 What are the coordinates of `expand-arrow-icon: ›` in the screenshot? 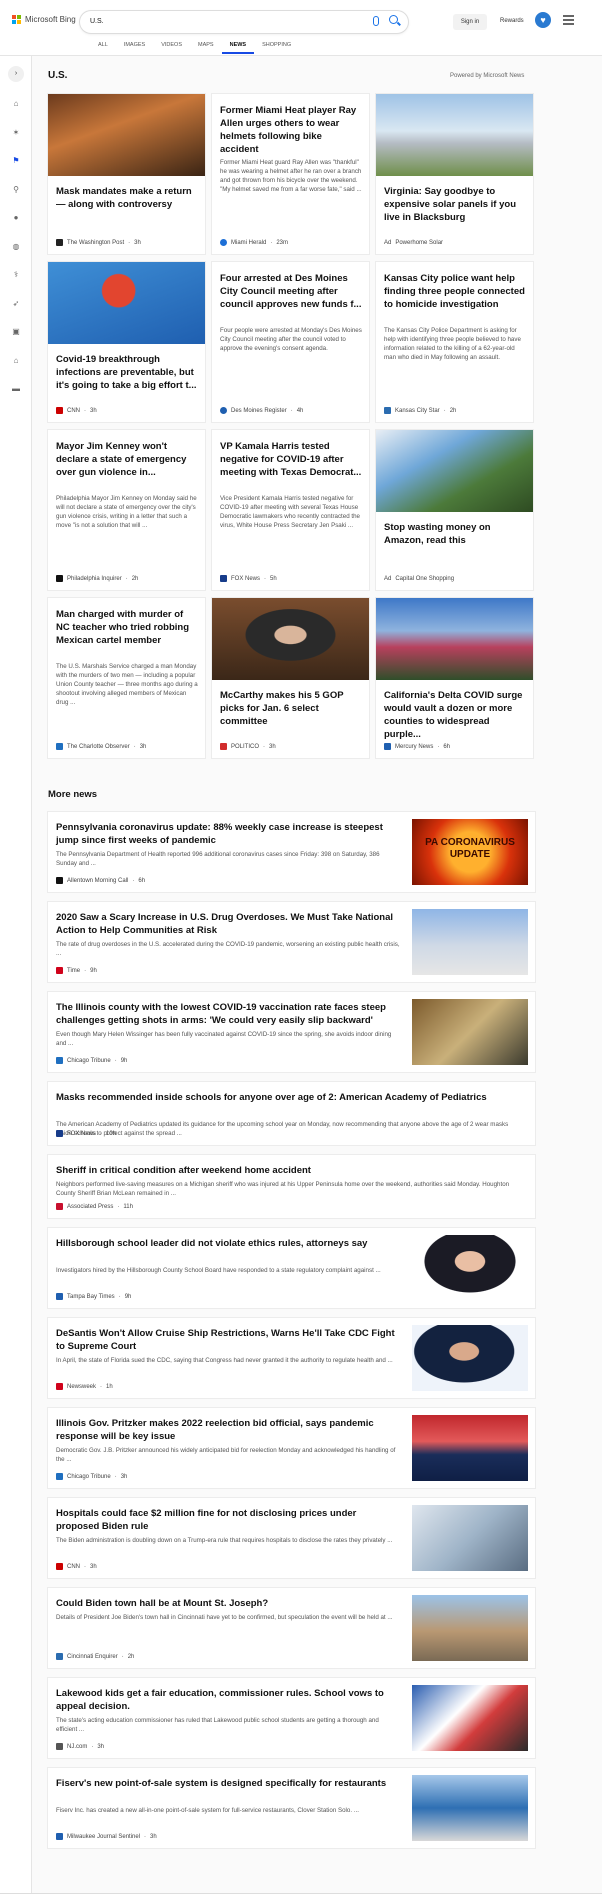 It's located at (16, 74).